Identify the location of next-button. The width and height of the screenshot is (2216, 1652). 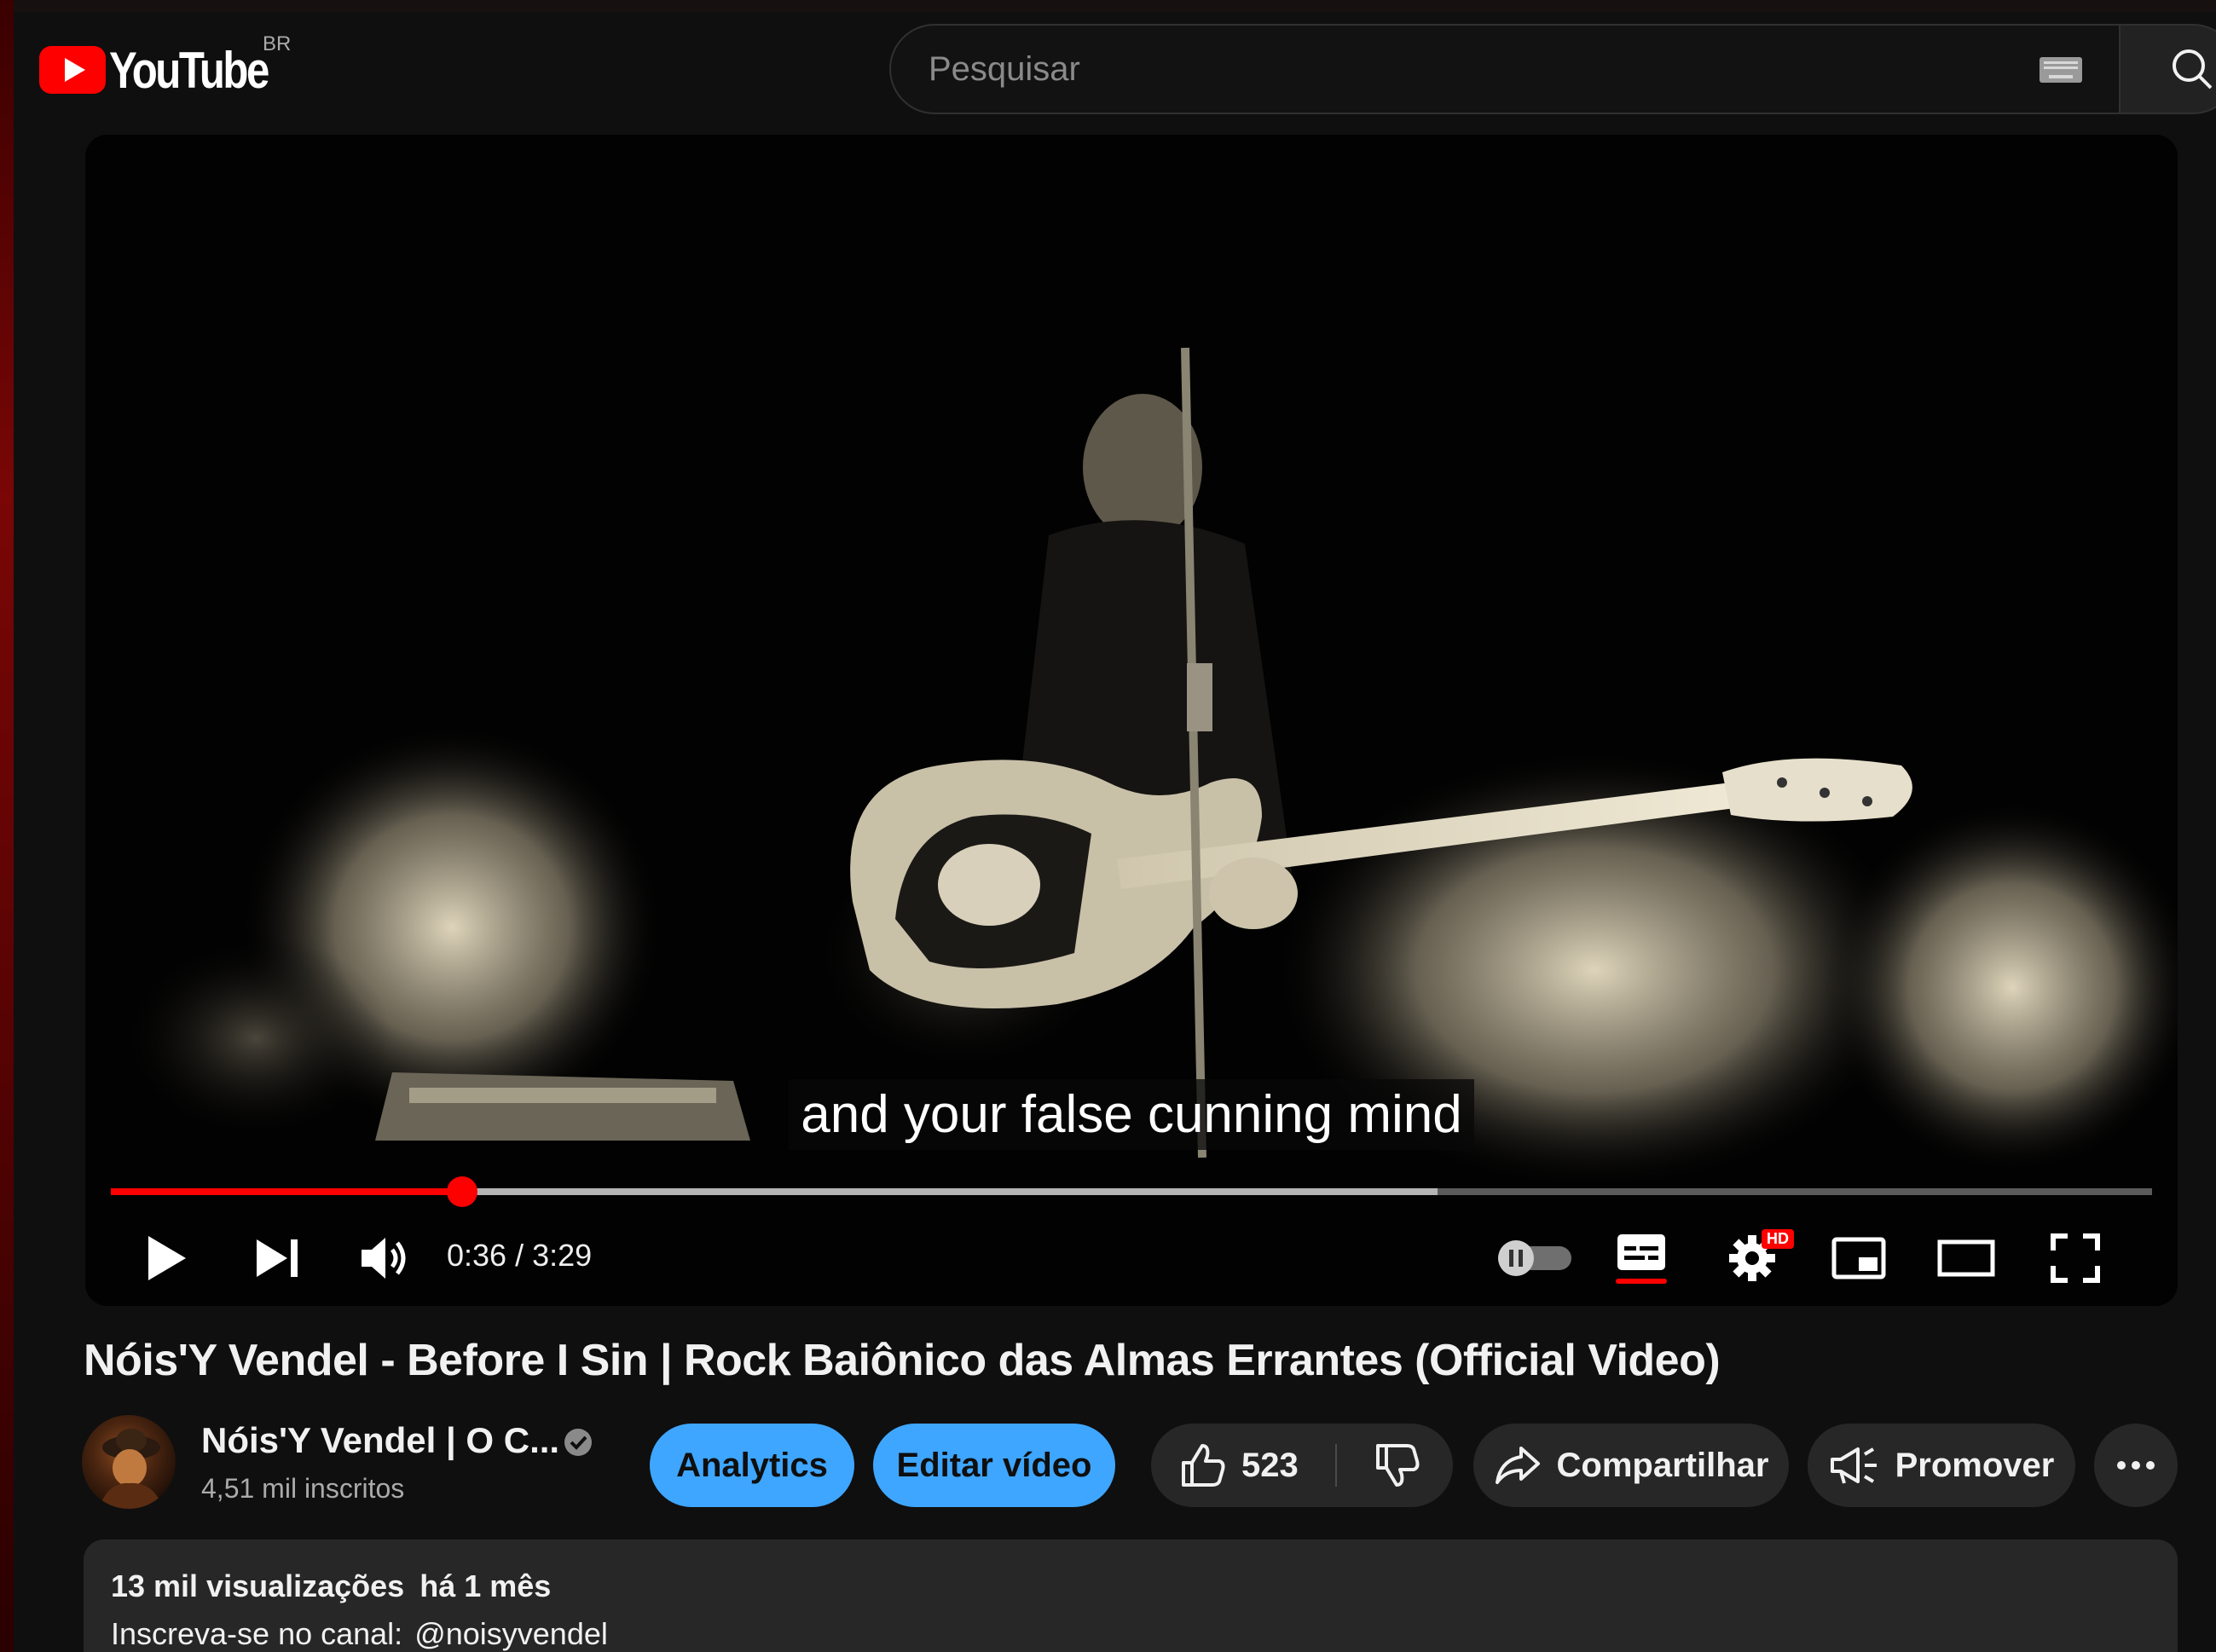
(277, 1258).